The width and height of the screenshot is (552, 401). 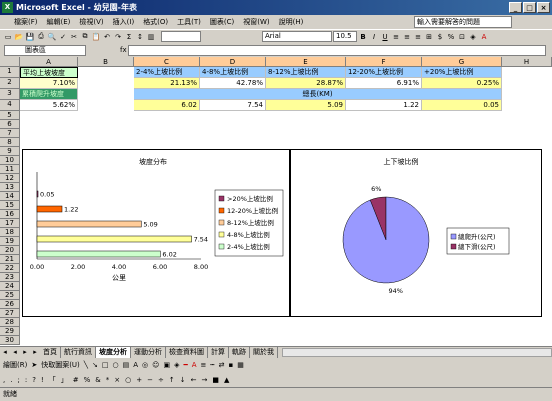 I want to click on col-header-f: F, so click(x=384, y=62).